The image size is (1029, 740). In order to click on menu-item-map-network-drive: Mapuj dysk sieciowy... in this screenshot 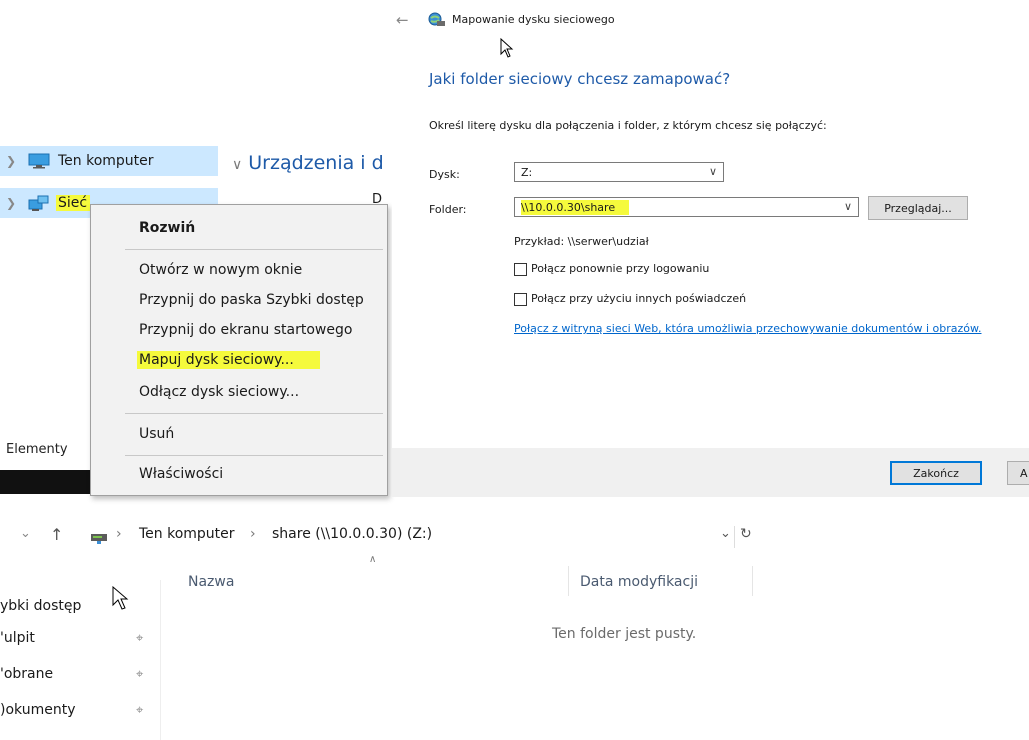, I will do `click(228, 360)`.